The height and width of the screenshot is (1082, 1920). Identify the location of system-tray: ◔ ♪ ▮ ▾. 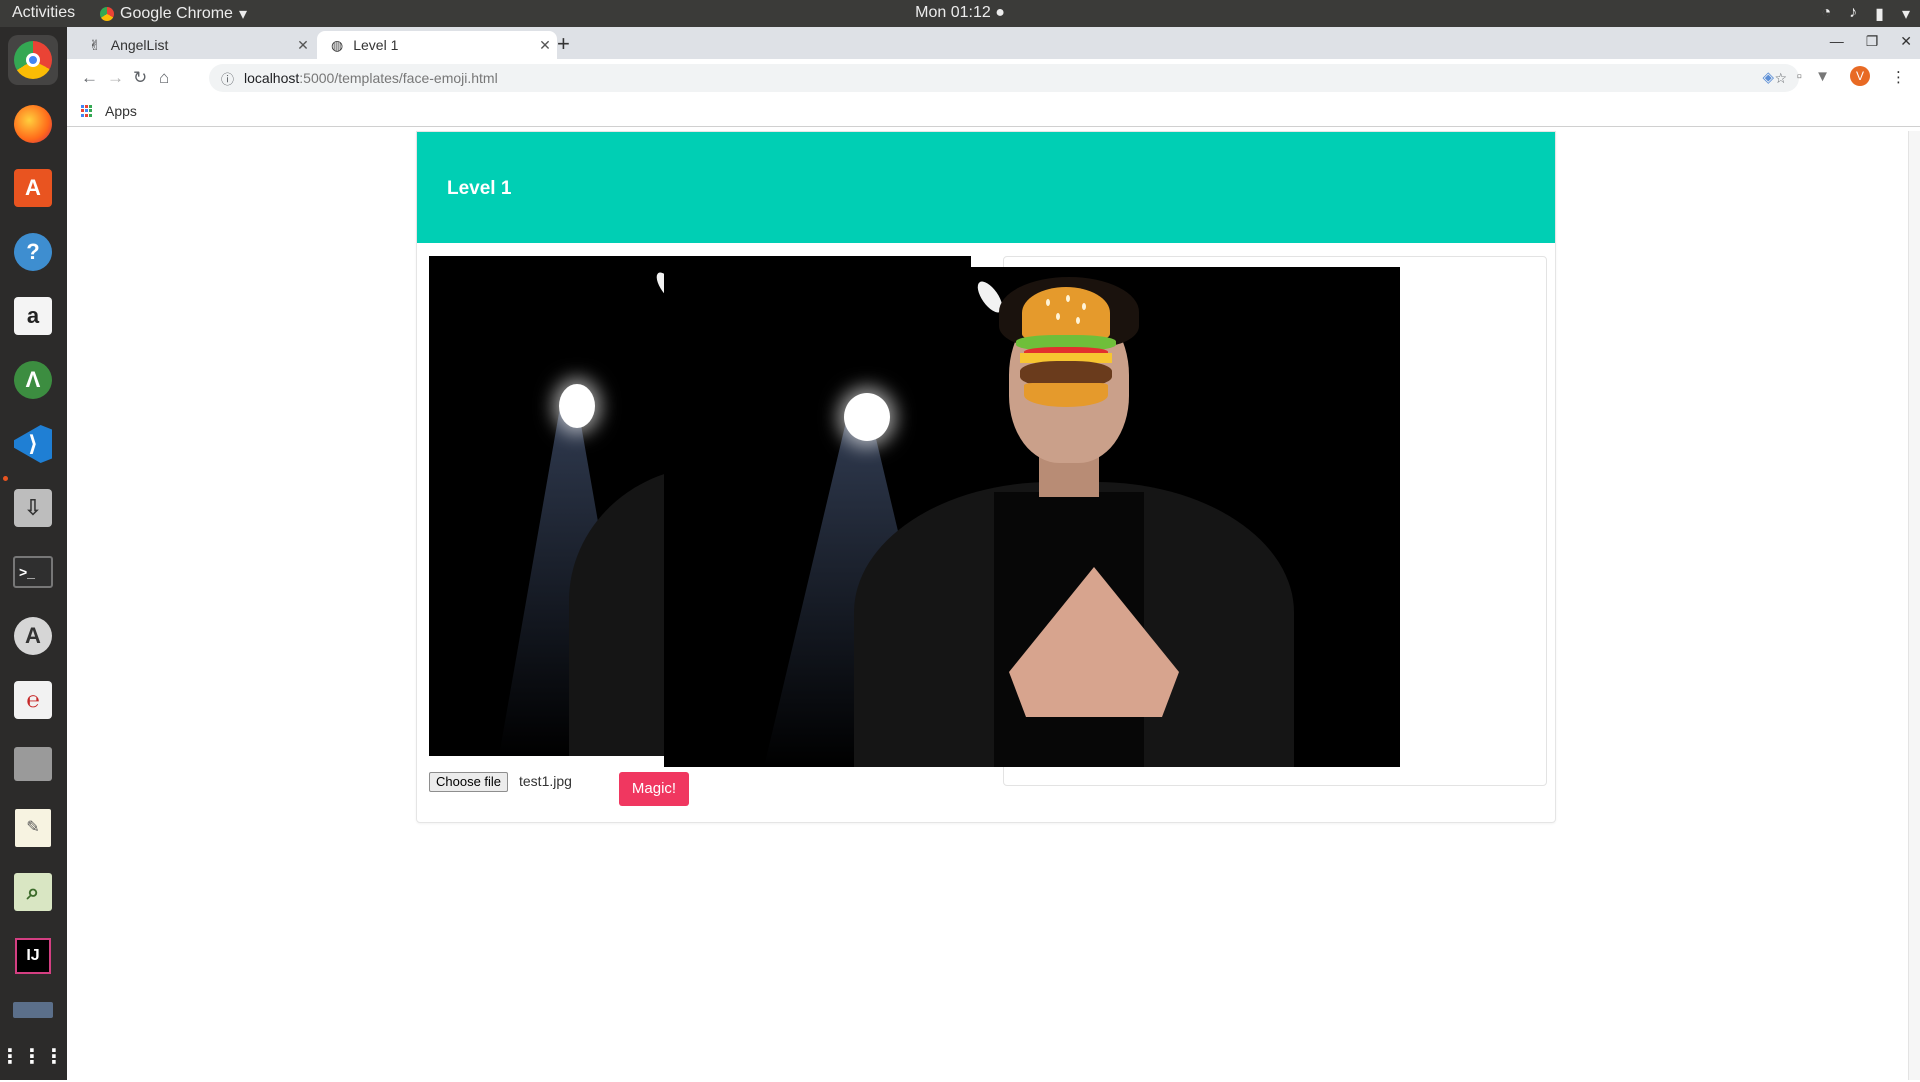
(1865, 14).